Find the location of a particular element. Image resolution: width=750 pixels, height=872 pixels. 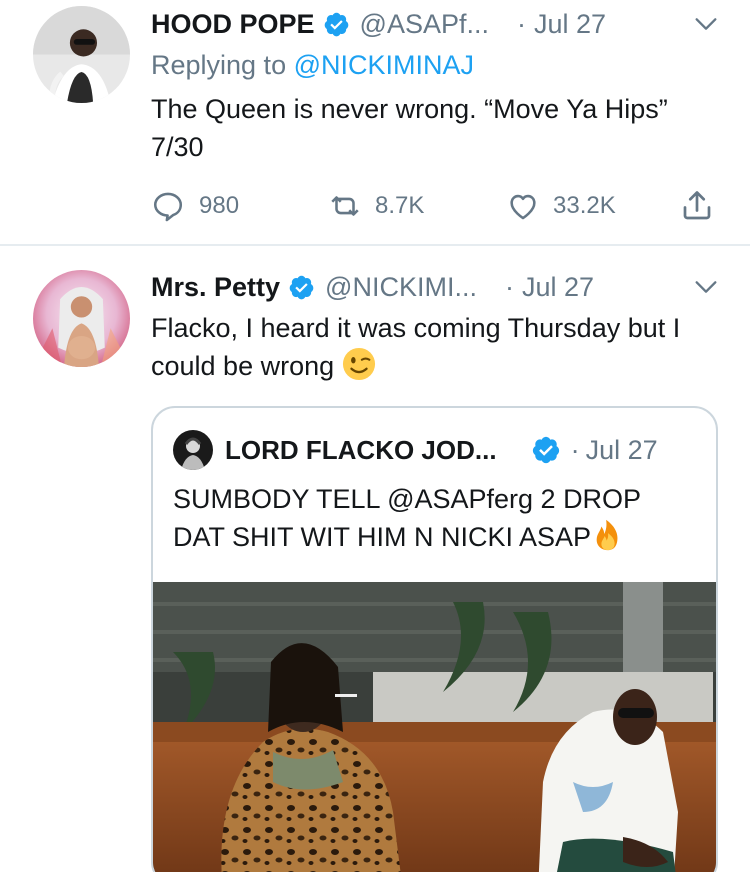

tweet-actions: 980 8.7K 33.2K is located at coordinates (436, 206).